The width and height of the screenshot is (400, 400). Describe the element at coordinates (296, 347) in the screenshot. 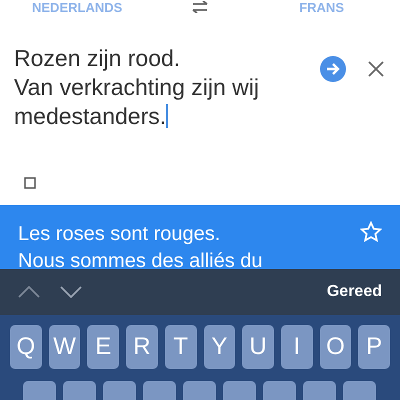

I see `key: I` at that location.